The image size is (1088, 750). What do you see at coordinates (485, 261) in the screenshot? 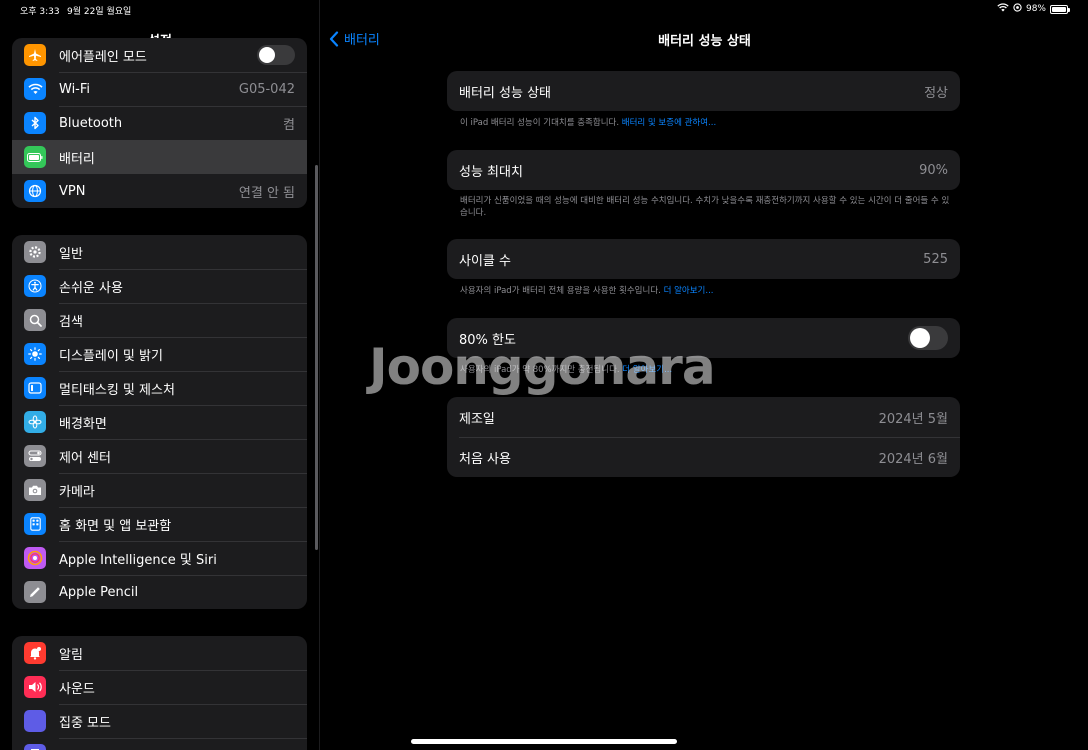
I see `cycle-label: 사이클 수` at bounding box center [485, 261].